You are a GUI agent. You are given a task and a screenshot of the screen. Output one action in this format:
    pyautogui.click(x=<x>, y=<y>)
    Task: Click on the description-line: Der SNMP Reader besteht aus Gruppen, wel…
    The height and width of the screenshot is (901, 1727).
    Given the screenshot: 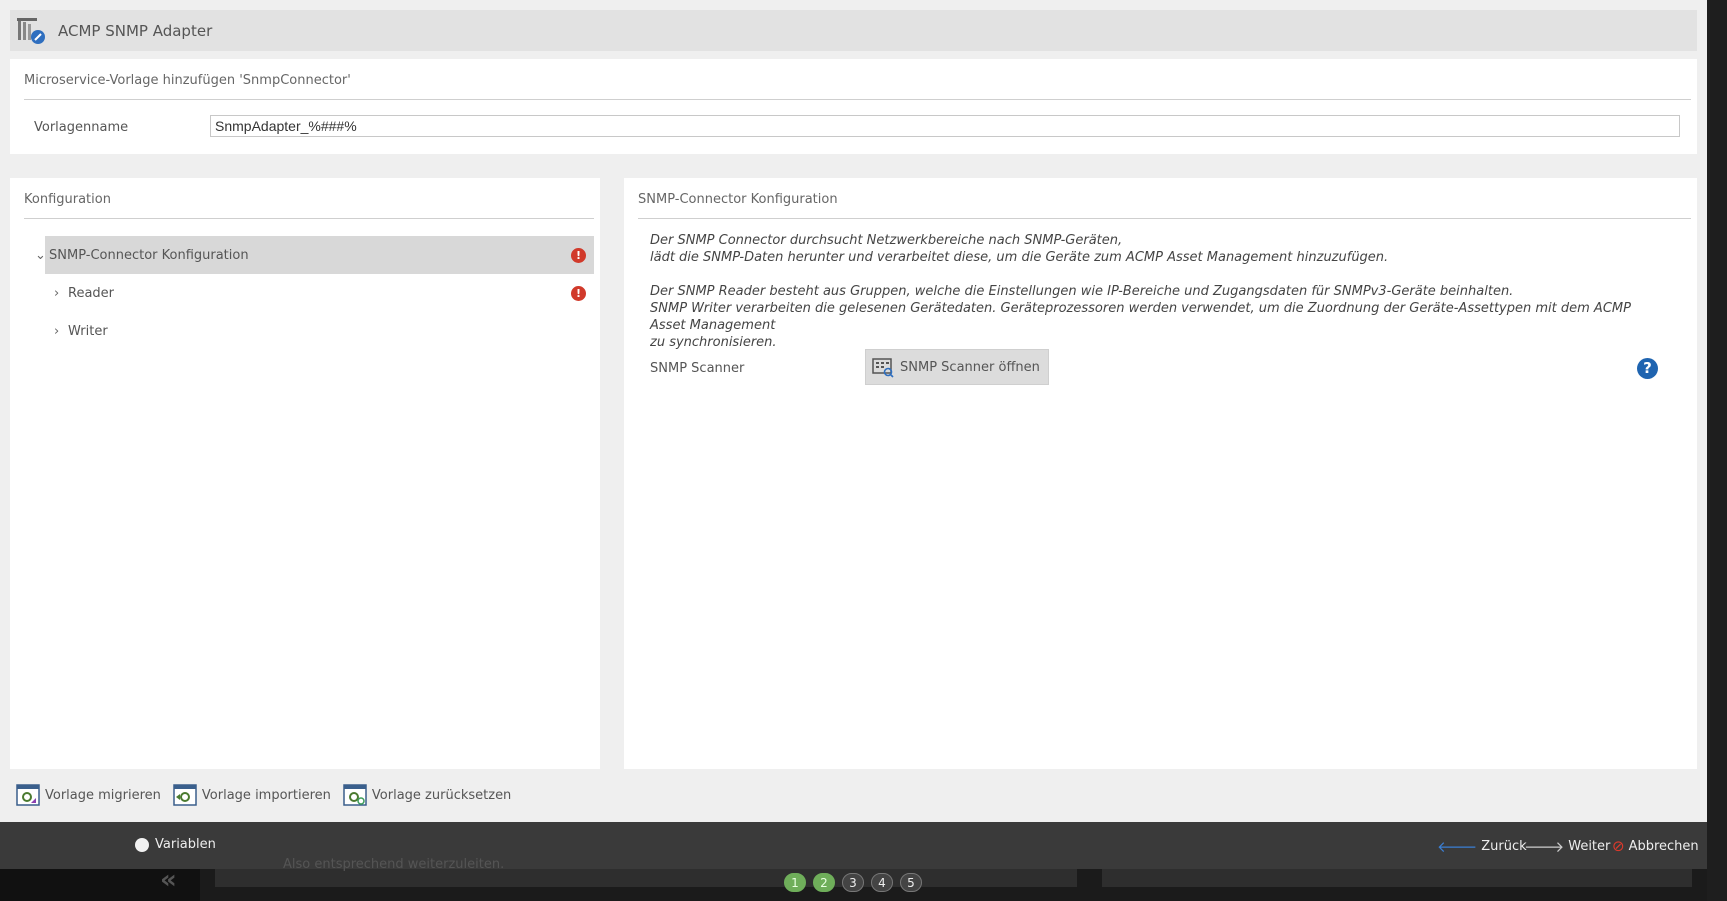 What is the action you would take?
    pyautogui.click(x=1082, y=291)
    